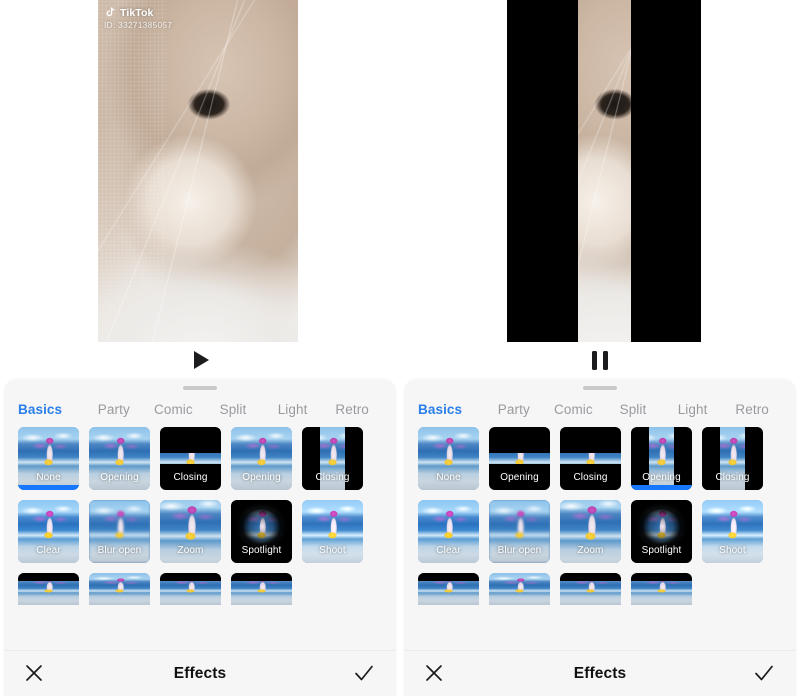 This screenshot has width=800, height=696. I want to click on video-frame: TikTok ID: 33271385057, so click(198, 171).